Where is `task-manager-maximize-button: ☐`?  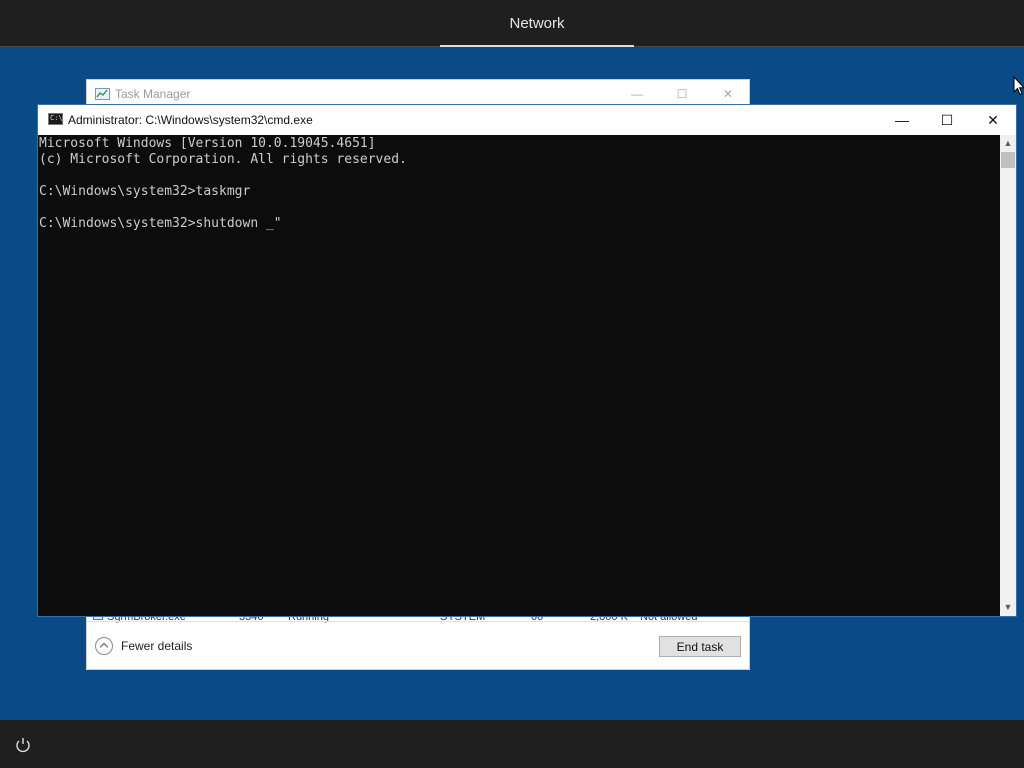
task-manager-maximize-button: ☐ is located at coordinates (682, 94).